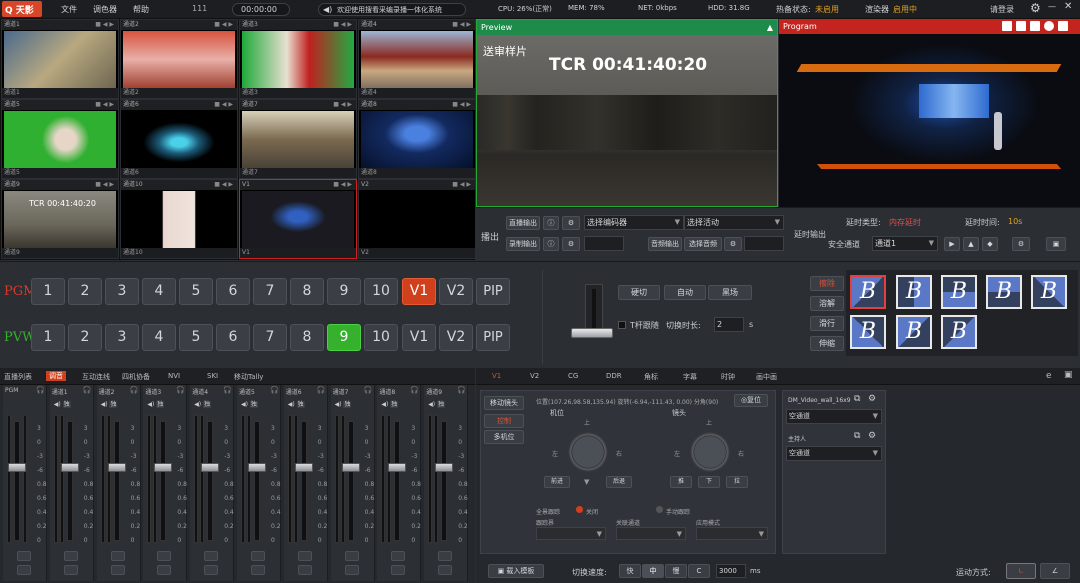  I want to click on transition-slide: 滑行, so click(827, 323).